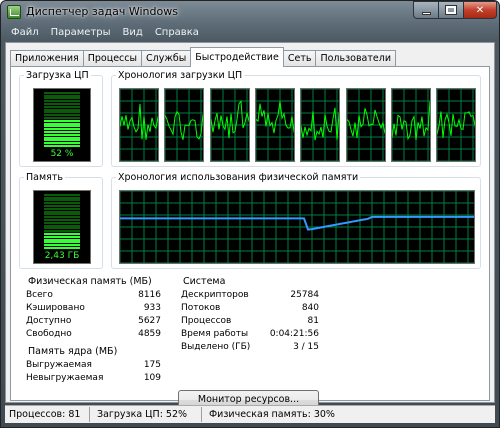 This screenshot has height=428, width=500. What do you see at coordinates (201, 308) in the screenshot?
I see `sys-threads-label: Потоков` at bounding box center [201, 308].